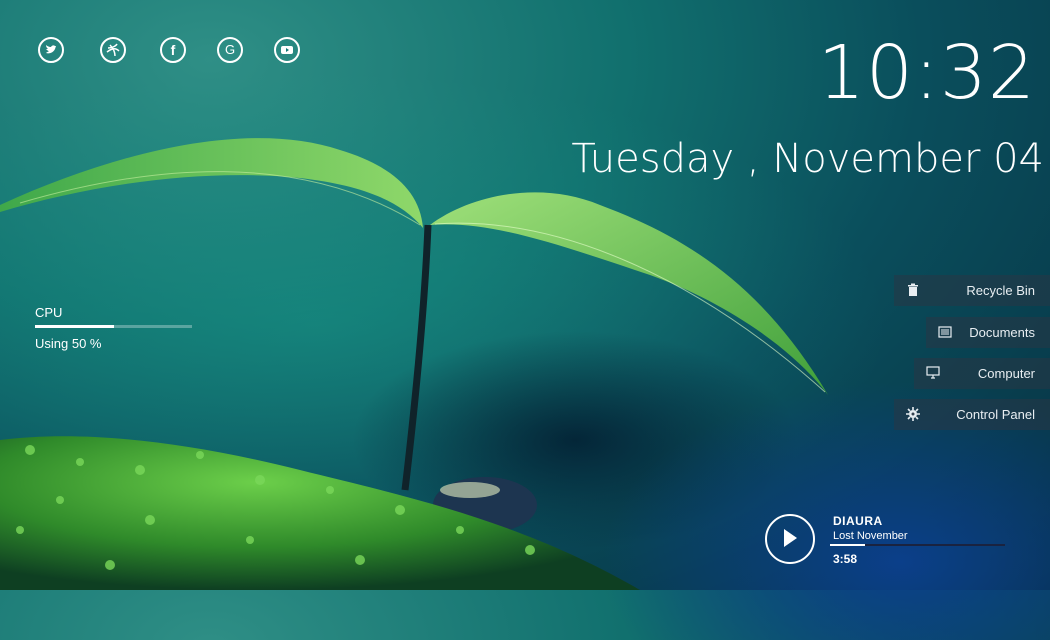 The width and height of the screenshot is (1050, 640). I want to click on clock-date: Tuesday , November 04, so click(807, 159).